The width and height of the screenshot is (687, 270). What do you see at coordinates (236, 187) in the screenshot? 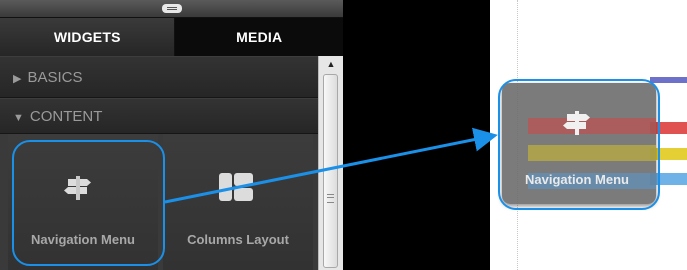
I see `columns-layout-icon` at bounding box center [236, 187].